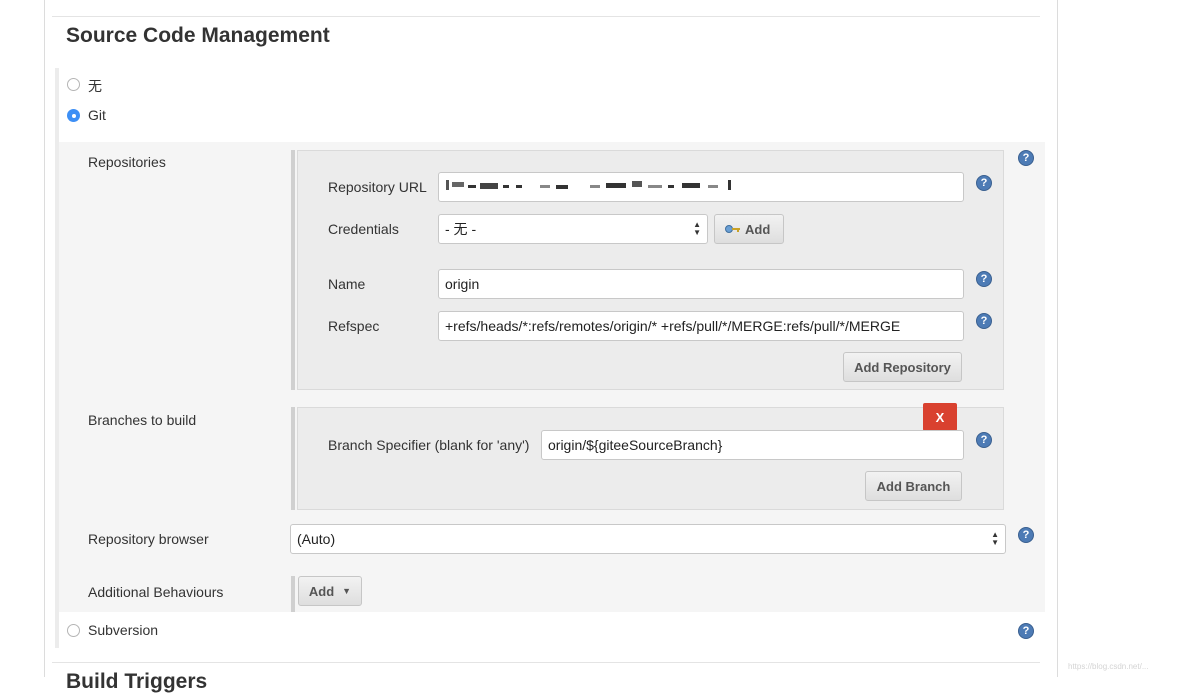  What do you see at coordinates (701, 284) in the screenshot?
I see `name-input` at bounding box center [701, 284].